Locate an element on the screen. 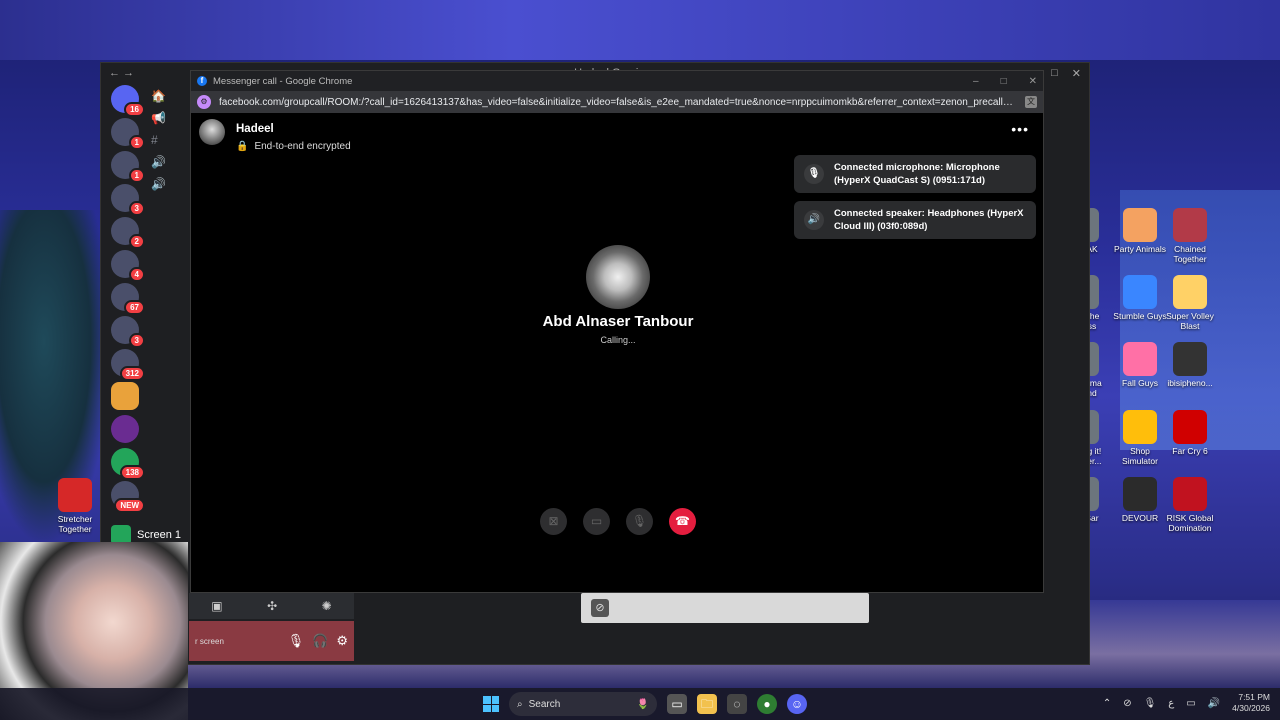  server-list: 16 1 1 3 2 4 67 3 312 138 NEW is located at coordinates (126, 325).